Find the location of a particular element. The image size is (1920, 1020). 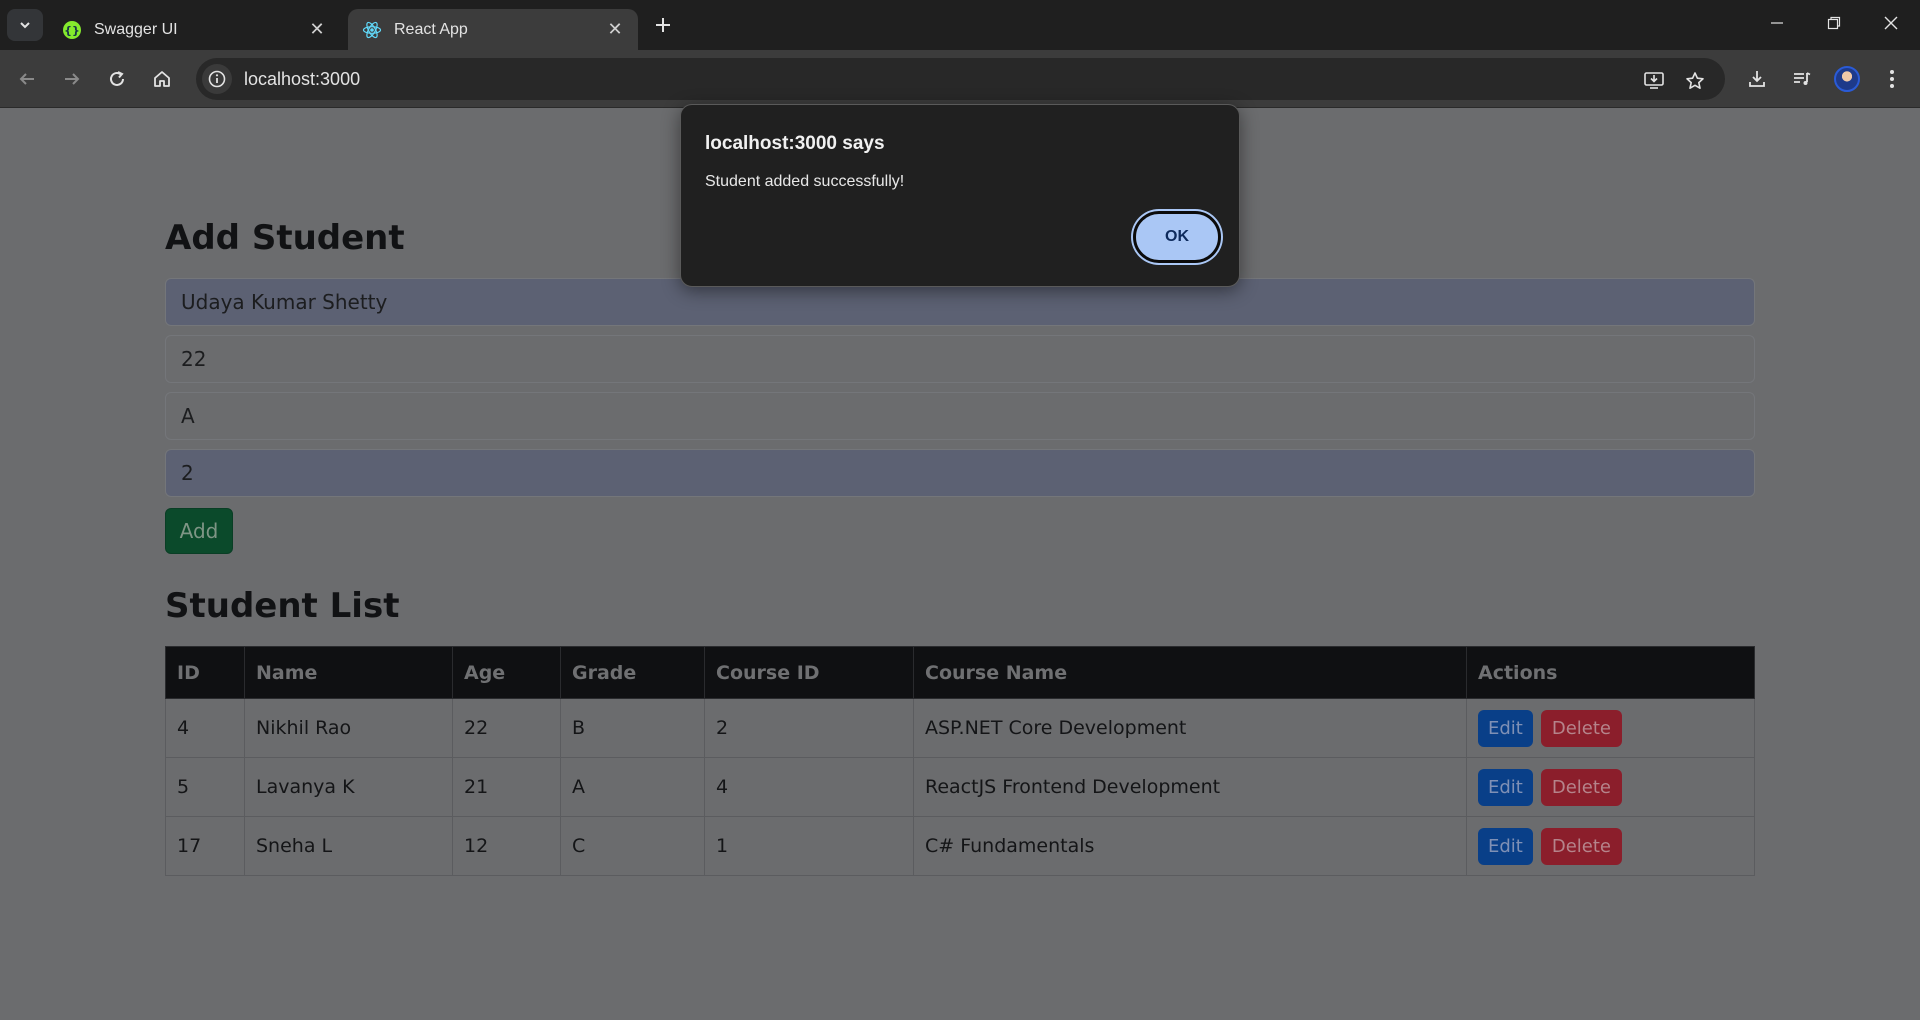

install-app-icon is located at coordinates (1654, 80).